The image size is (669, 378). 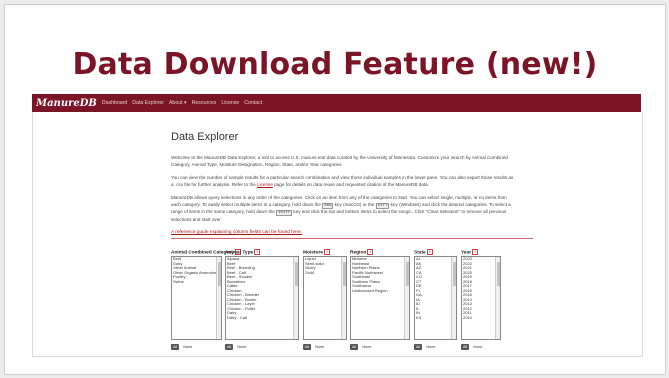 What do you see at coordinates (352, 238) in the screenshot?
I see `divider` at bounding box center [352, 238].